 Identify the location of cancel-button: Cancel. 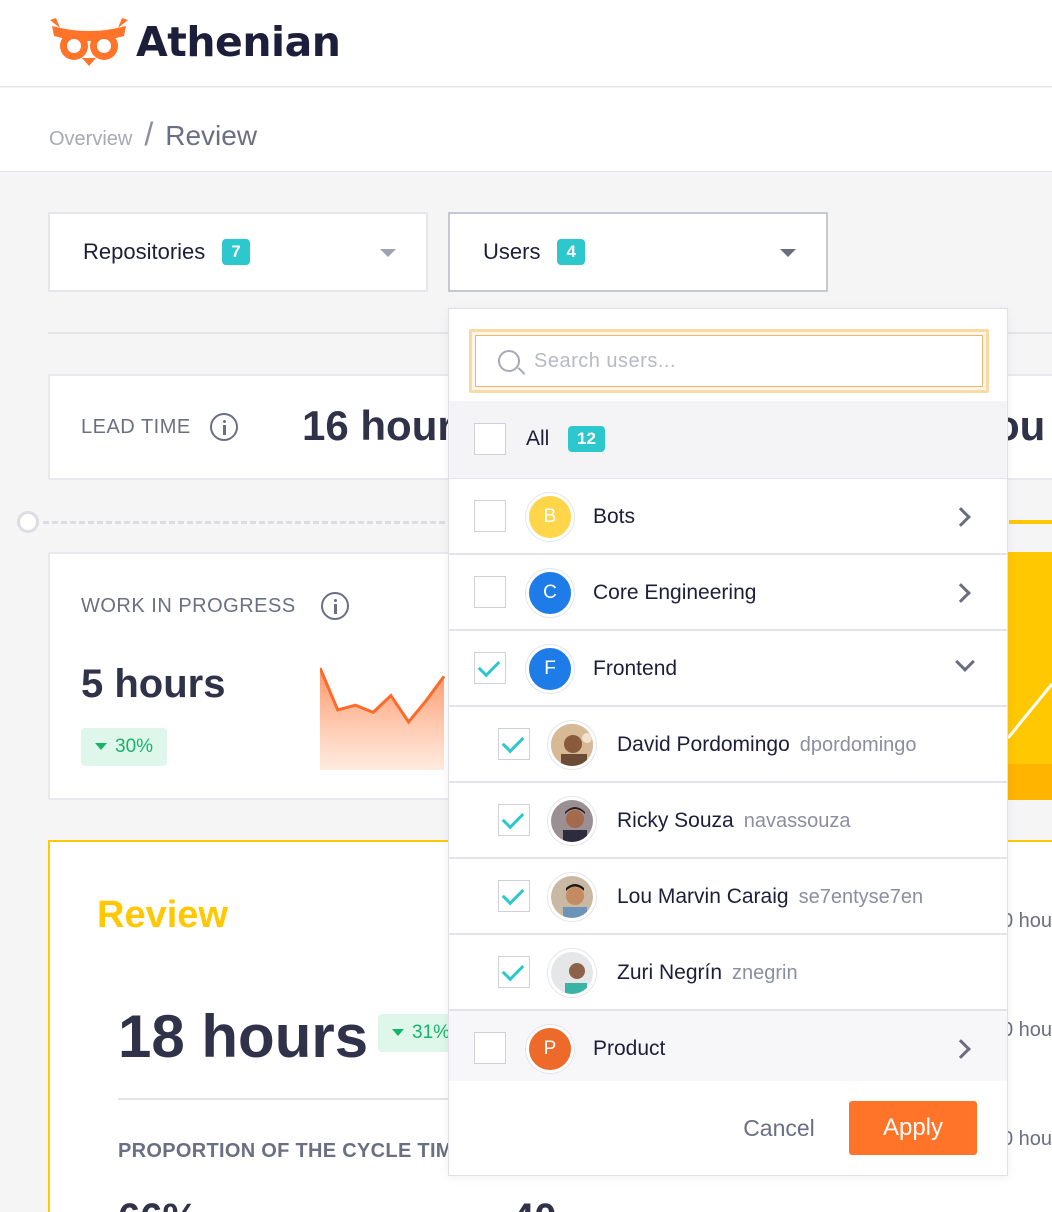
(779, 1128).